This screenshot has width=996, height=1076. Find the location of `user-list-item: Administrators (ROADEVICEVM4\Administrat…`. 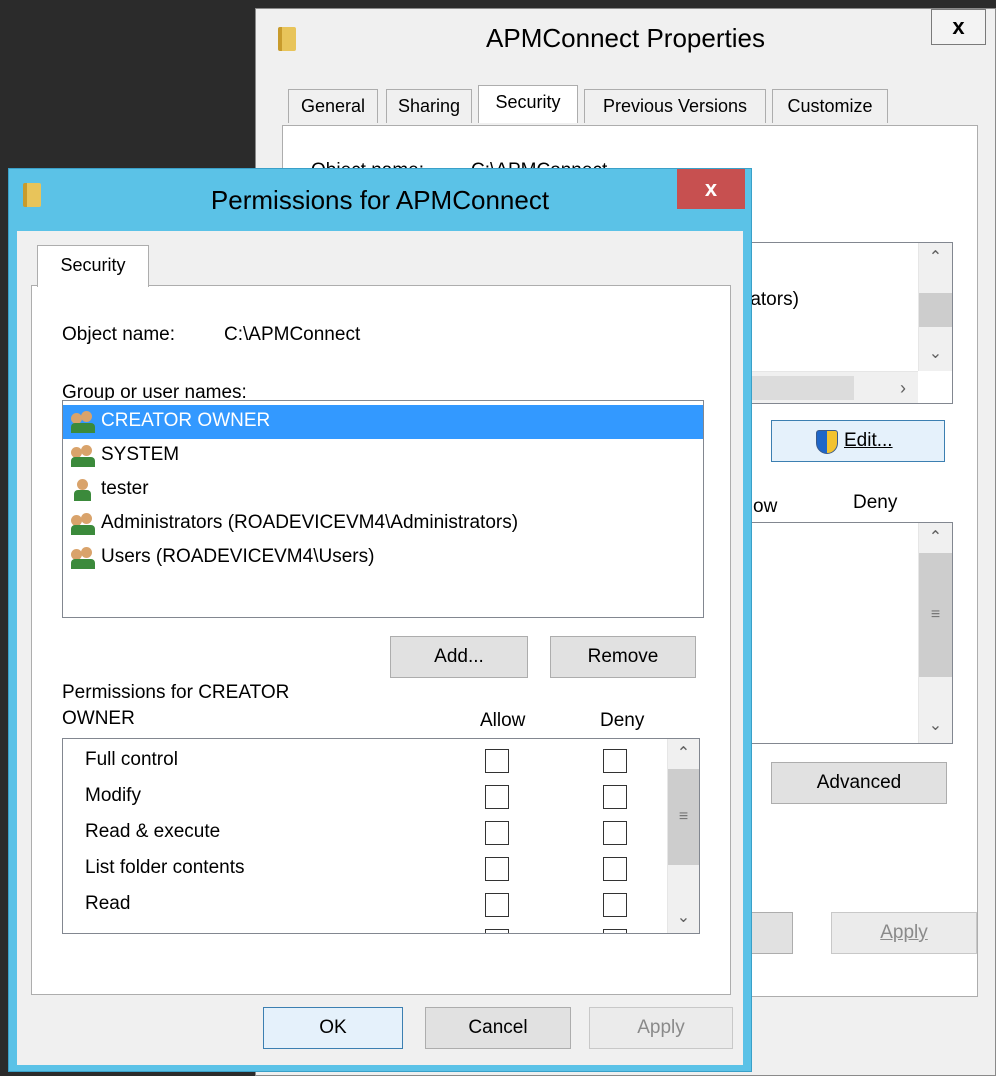

user-list-item: Administrators (ROADEVICEVM4\Administrat… is located at coordinates (383, 524).